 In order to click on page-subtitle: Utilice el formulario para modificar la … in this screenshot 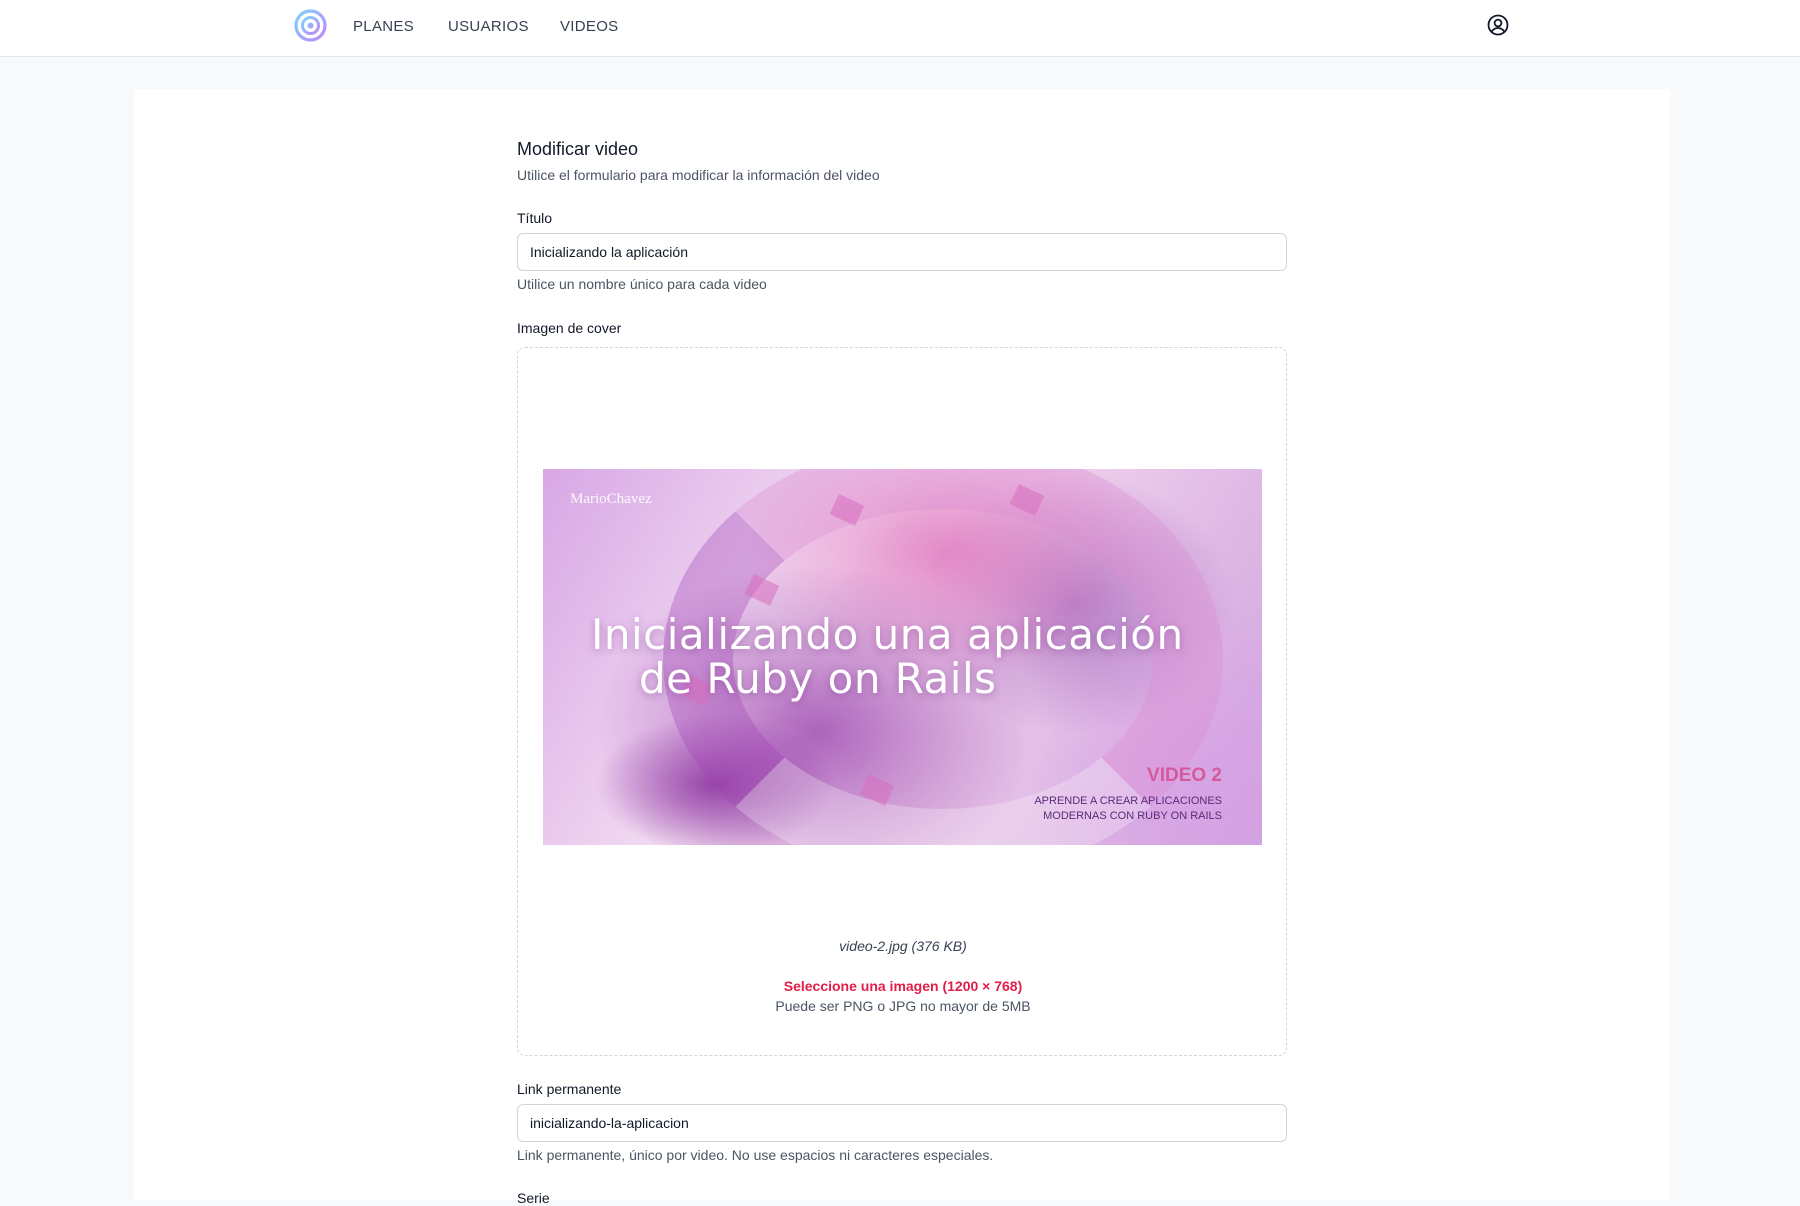, I will do `click(698, 175)`.